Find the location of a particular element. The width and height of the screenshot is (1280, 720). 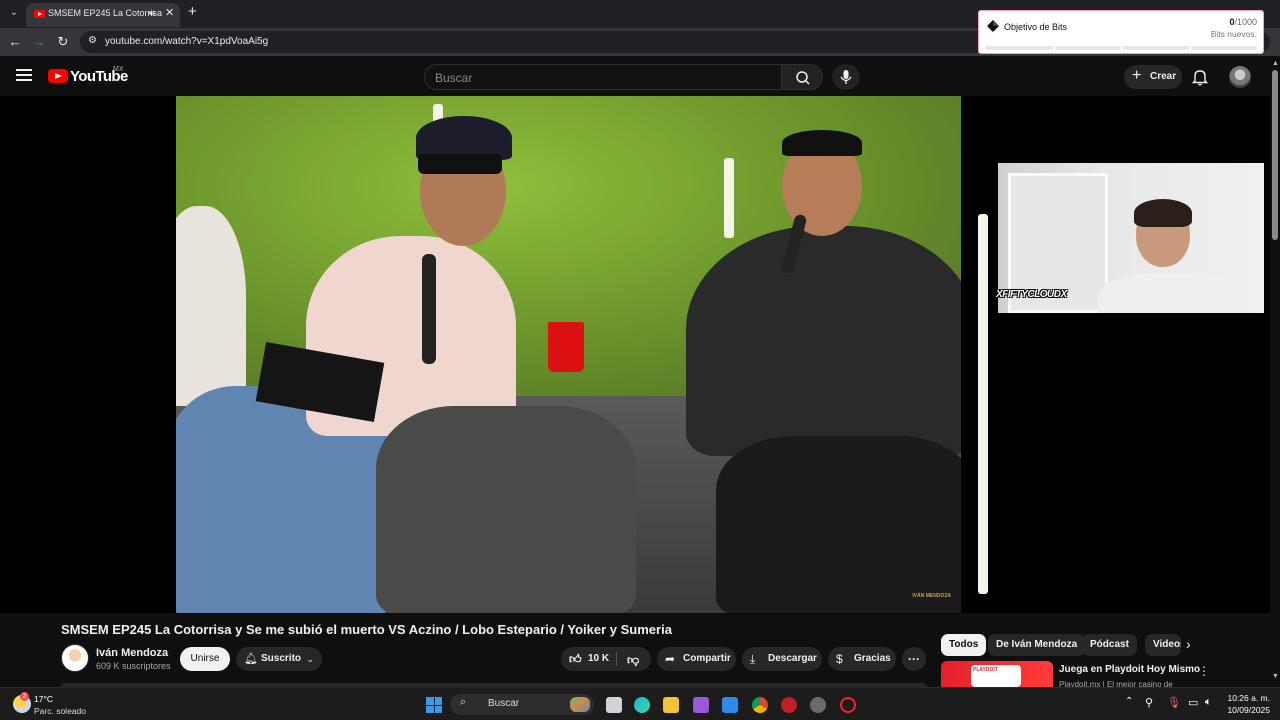

ad-thumb-text: PLAYDOIT is located at coordinates (996, 676).